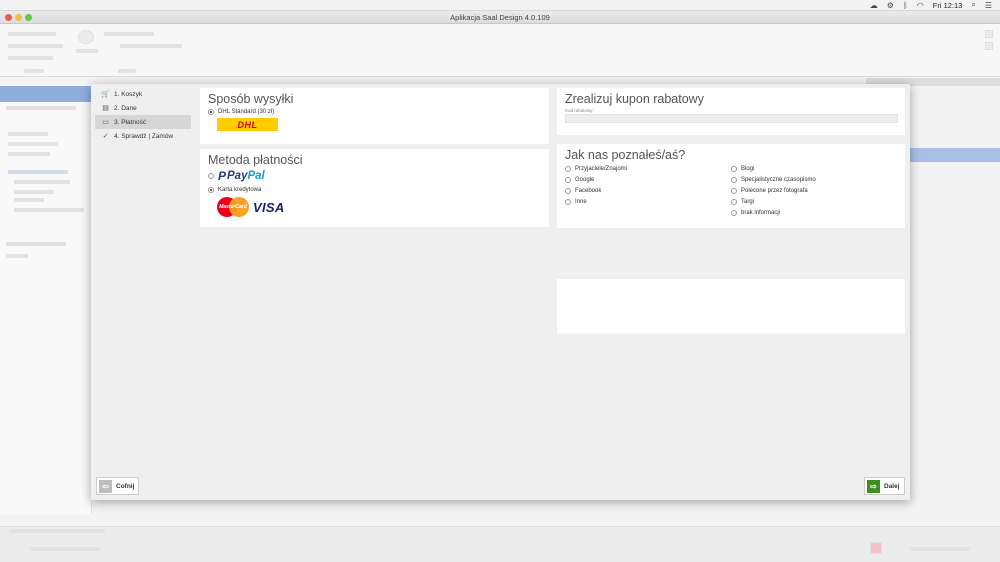 This screenshot has height=562, width=1000. I want to click on visa-logo: VISA, so click(269, 207).